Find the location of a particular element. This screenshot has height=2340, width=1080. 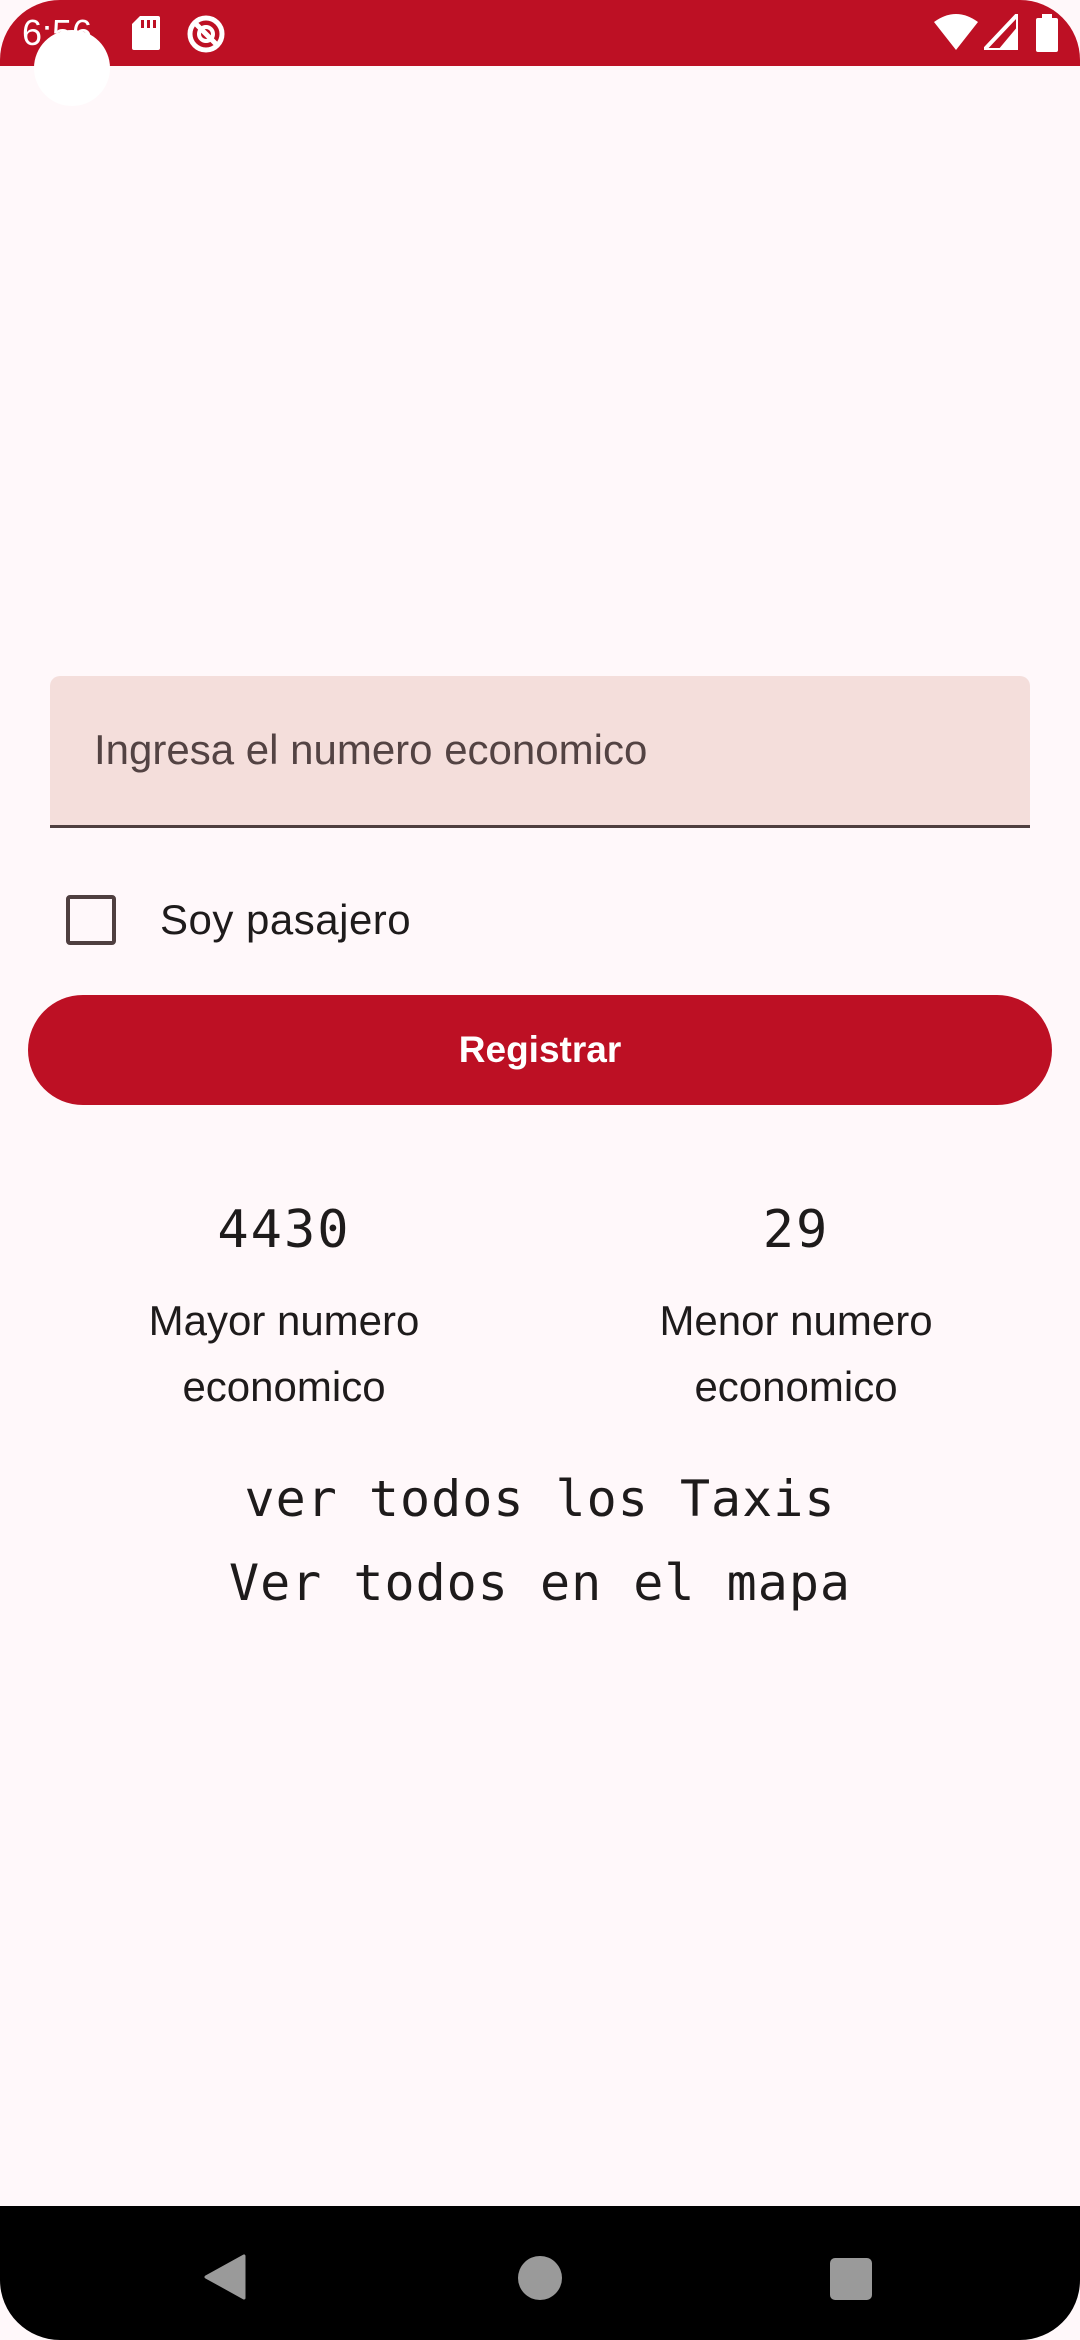

do-not-disturb-icon is located at coordinates (206, 34).